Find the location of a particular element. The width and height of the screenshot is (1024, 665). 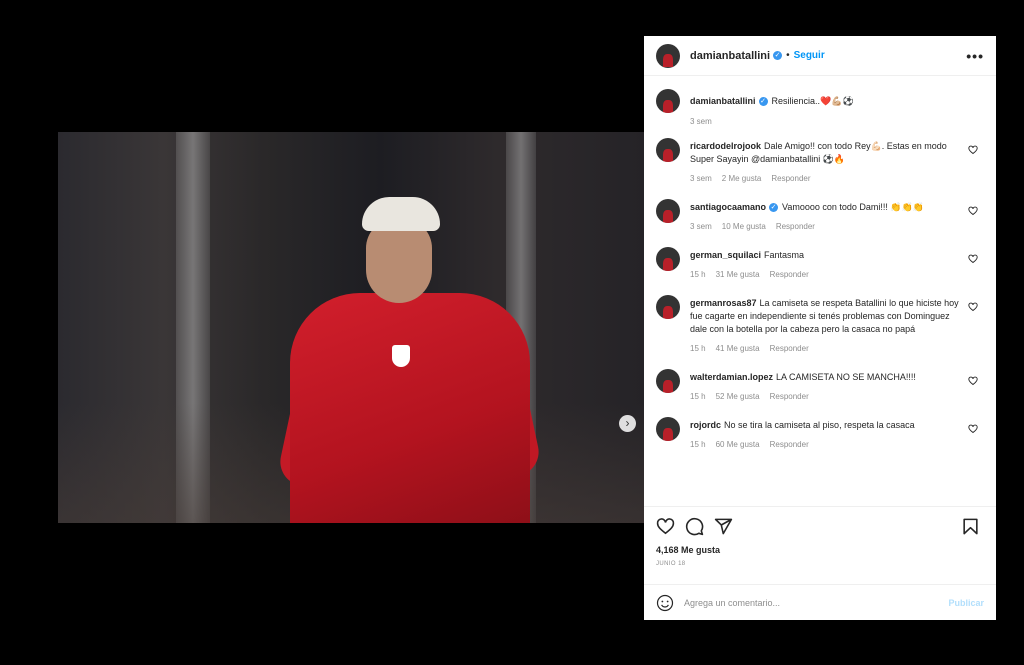

caption-time: 3 sem is located at coordinates (701, 121).